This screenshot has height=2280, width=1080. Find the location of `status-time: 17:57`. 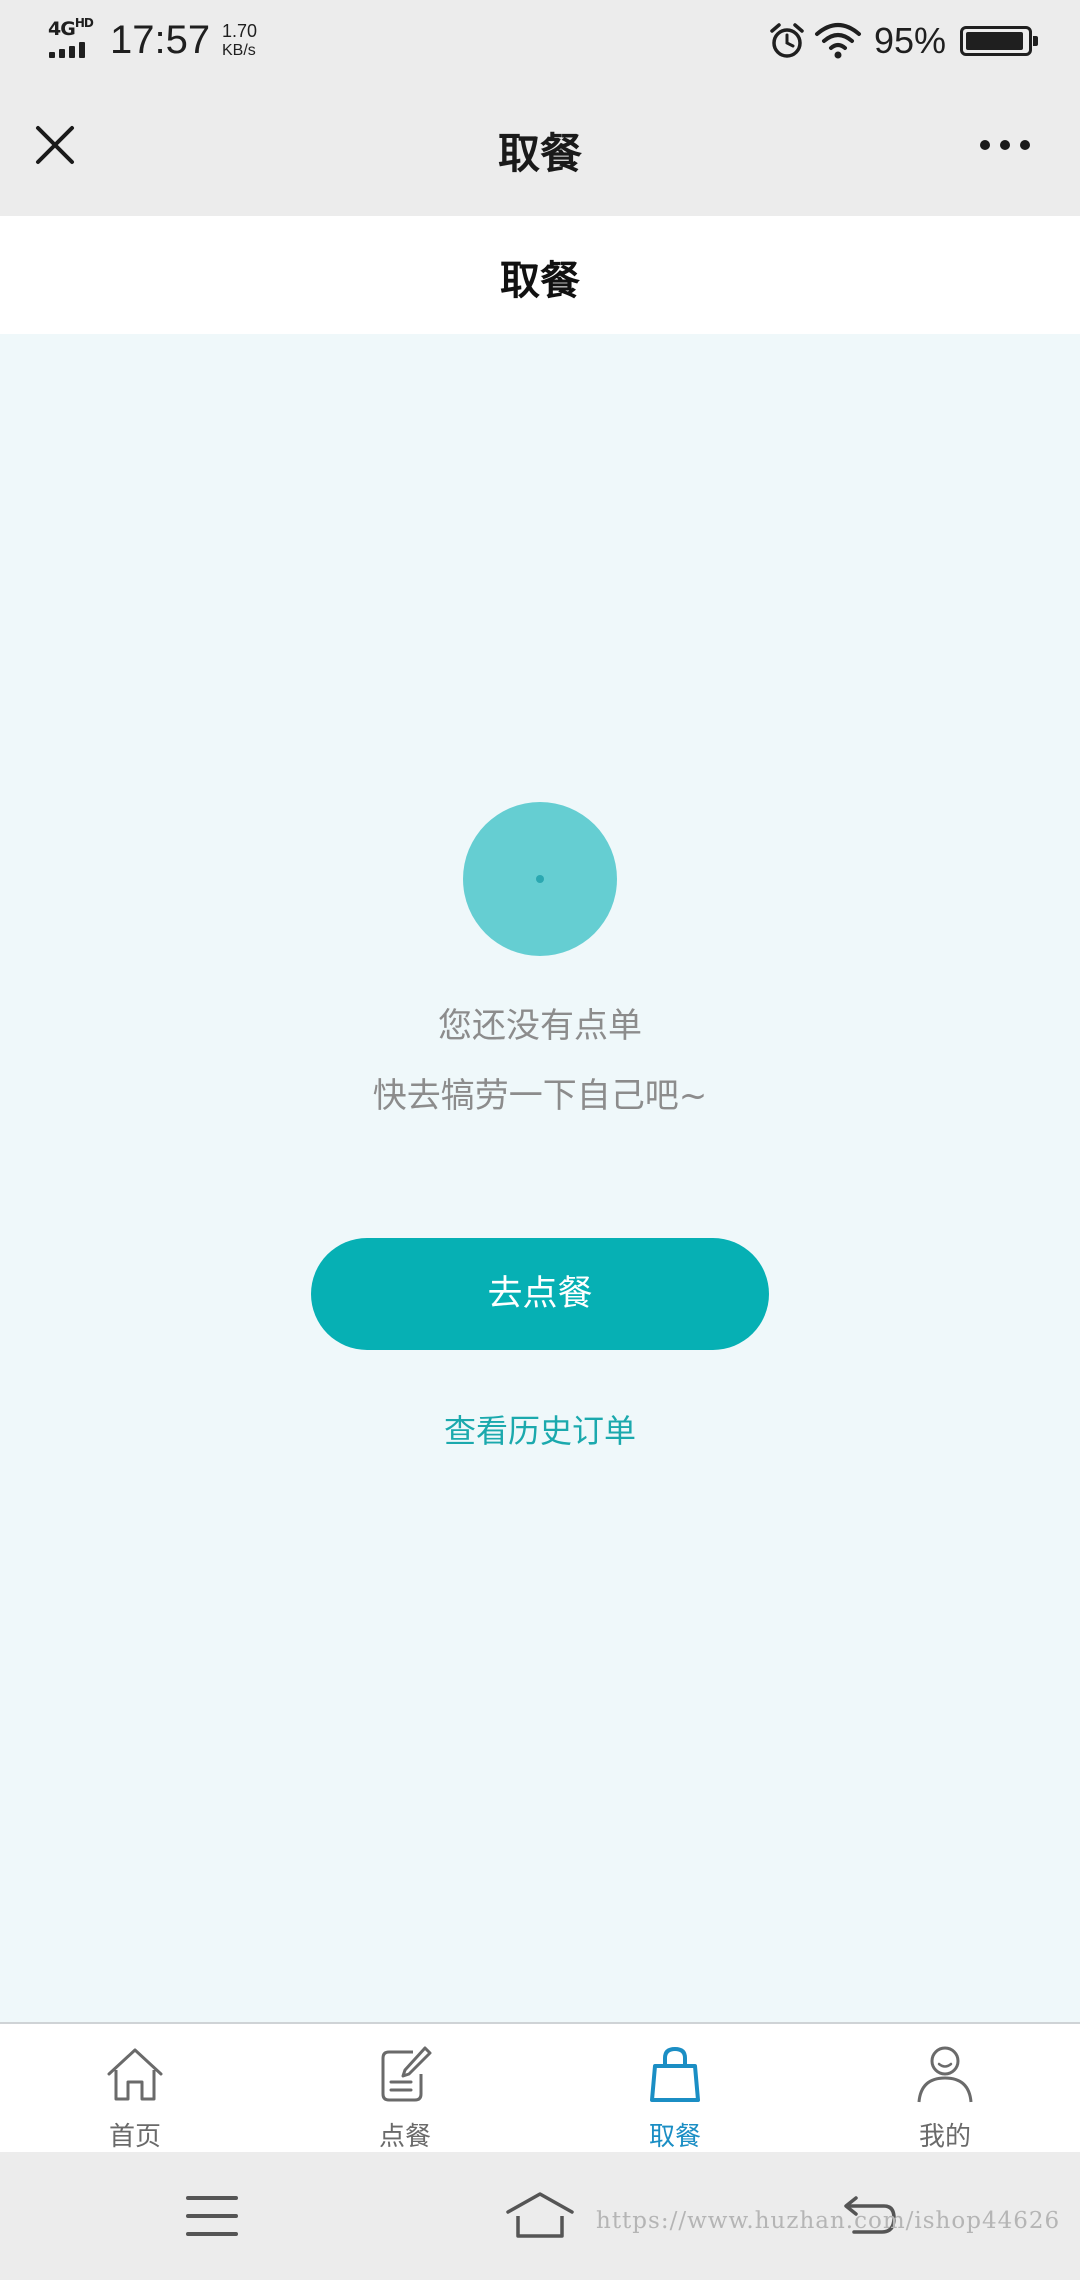

status-time: 17:57 is located at coordinates (160, 40).